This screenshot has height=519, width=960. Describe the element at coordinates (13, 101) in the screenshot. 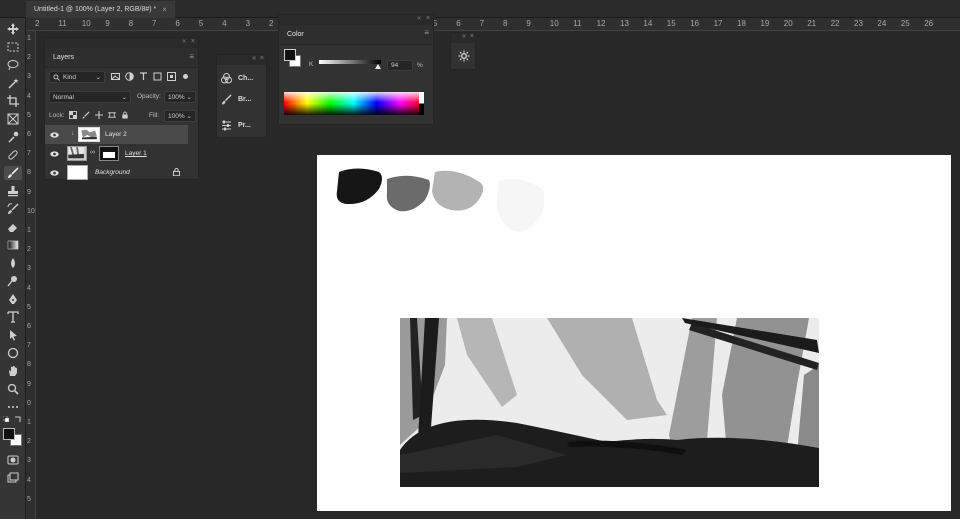

I see `crop-tool-icon` at that location.